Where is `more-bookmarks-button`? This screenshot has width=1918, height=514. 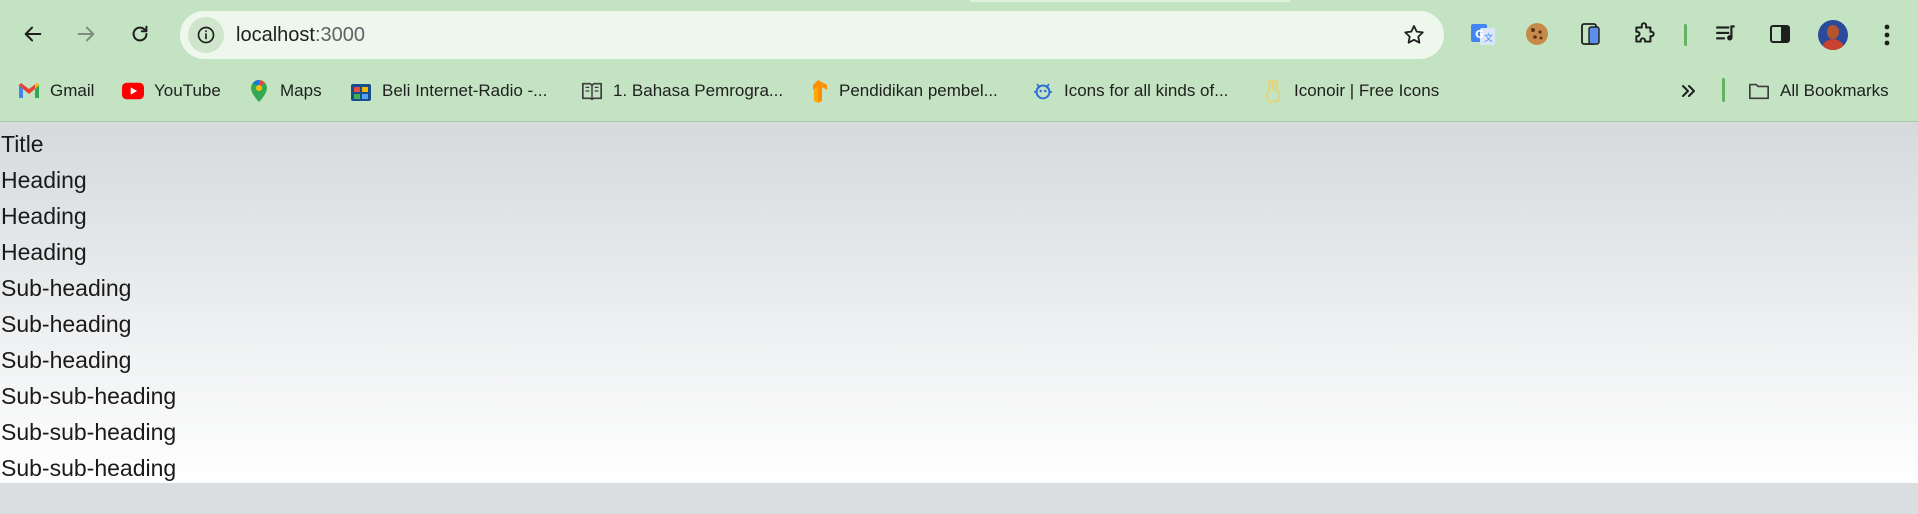
more-bookmarks-button is located at coordinates (1689, 91).